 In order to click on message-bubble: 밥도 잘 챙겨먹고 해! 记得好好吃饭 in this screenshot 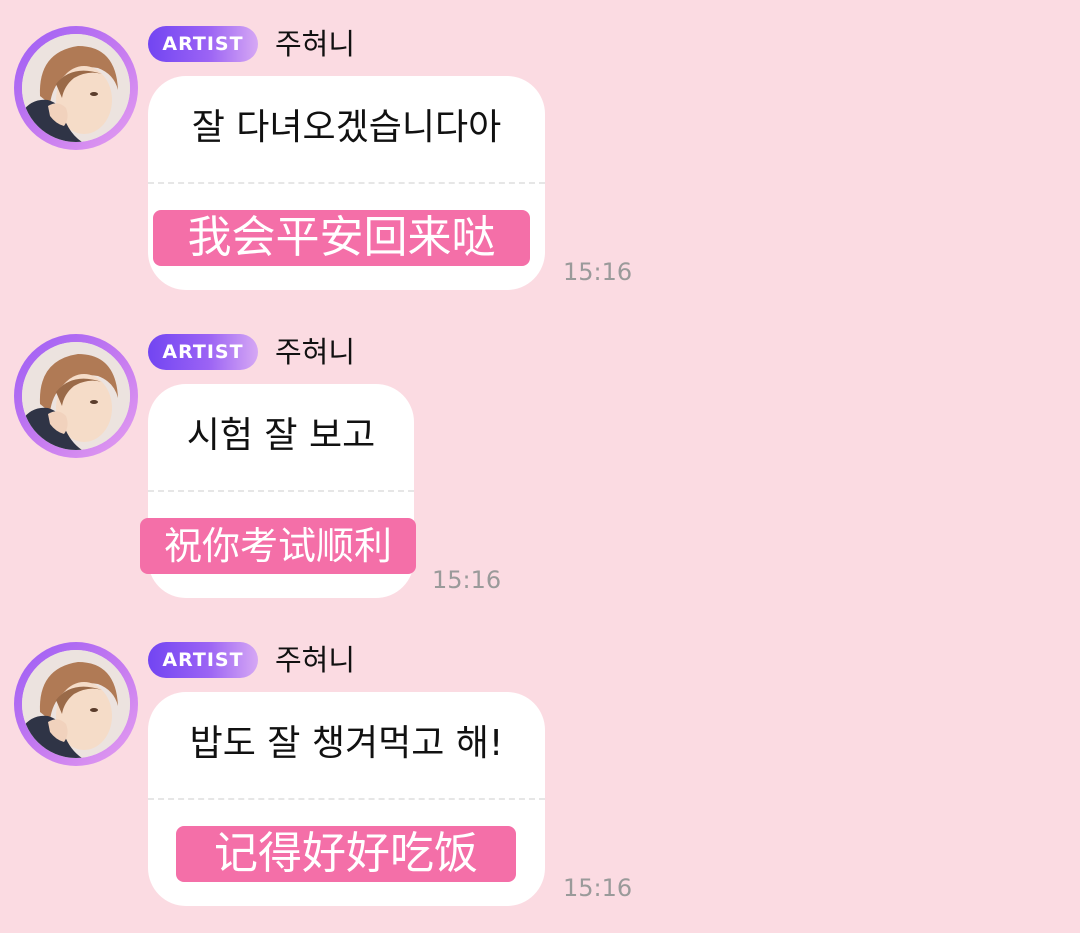, I will do `click(346, 799)`.